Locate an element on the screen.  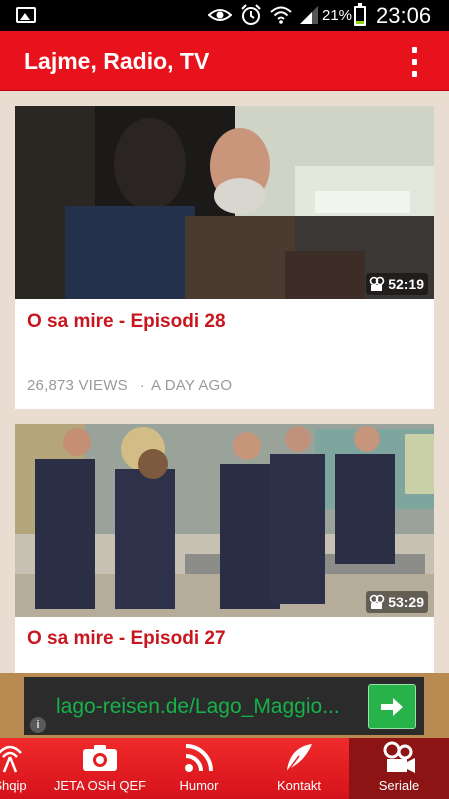
video-title: O sa mire - Episodi 27 is located at coordinates (126, 639).